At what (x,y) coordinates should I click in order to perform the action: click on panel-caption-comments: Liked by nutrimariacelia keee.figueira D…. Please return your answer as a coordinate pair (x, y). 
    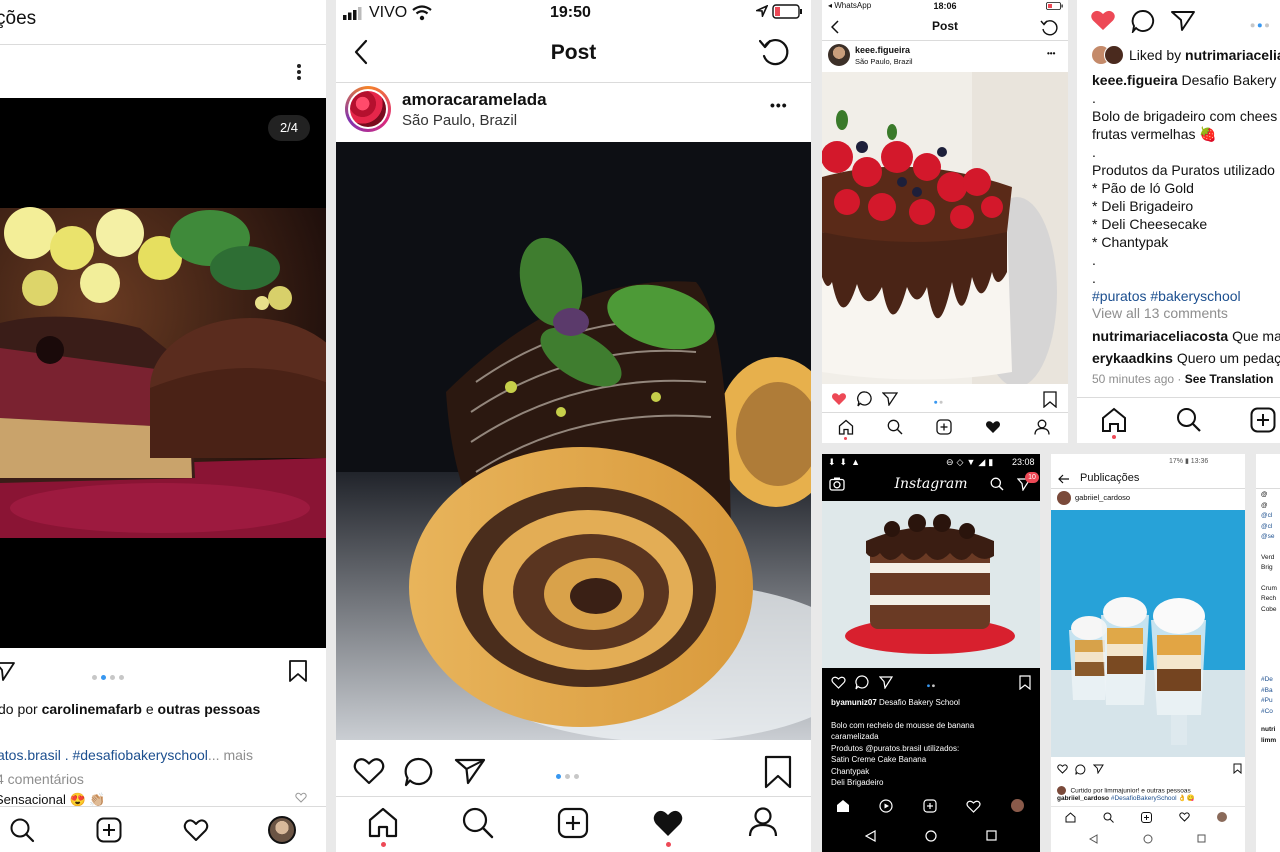
    Looking at the image, I should click on (1178, 221).